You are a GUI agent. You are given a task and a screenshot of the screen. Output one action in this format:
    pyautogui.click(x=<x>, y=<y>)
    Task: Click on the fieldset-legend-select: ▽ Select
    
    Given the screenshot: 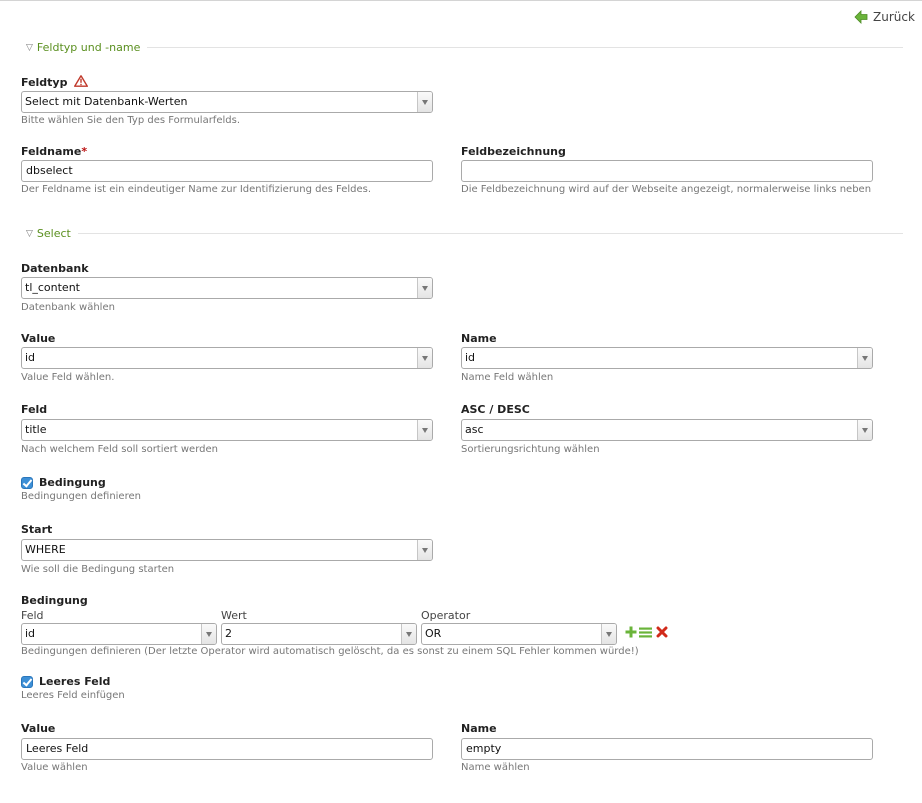 What is the action you would take?
    pyautogui.click(x=48, y=233)
    